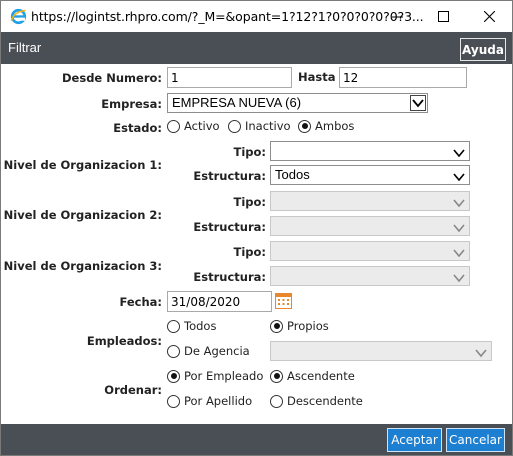  What do you see at coordinates (25, 47) in the screenshot?
I see `dialog-title: Filtrar` at bounding box center [25, 47].